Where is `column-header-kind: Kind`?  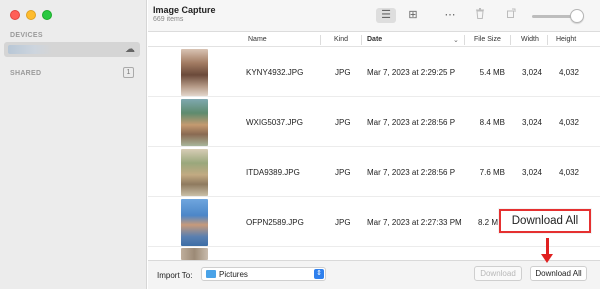 column-header-kind: Kind is located at coordinates (341, 39).